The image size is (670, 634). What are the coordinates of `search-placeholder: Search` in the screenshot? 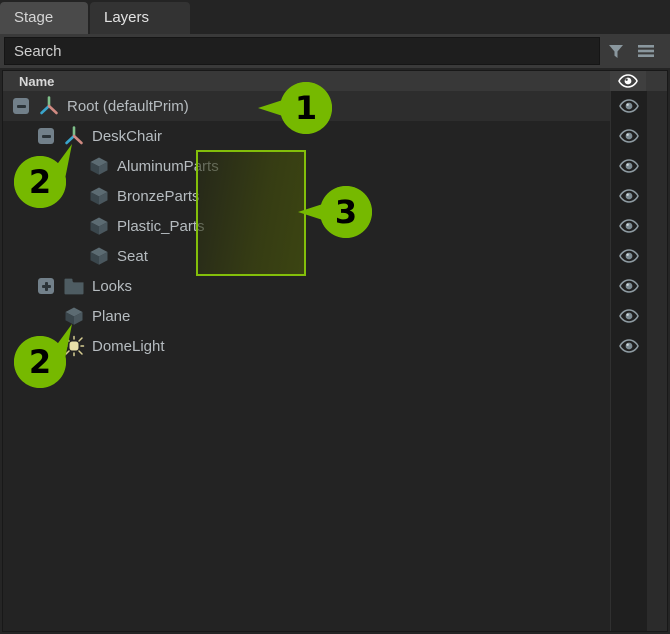 It's located at (38, 51).